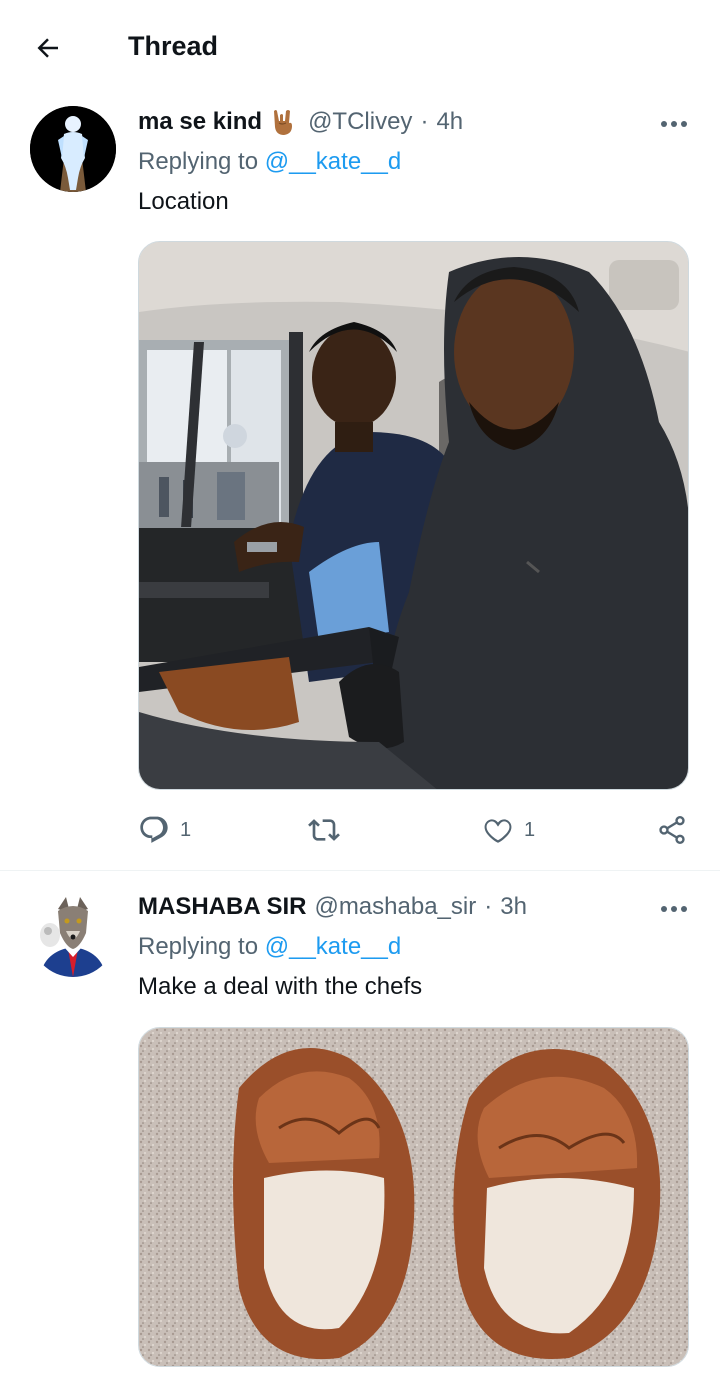 This screenshot has width=720, height=1388. I want to click on tweet-text: Make a deal with the chefs, so click(280, 986).